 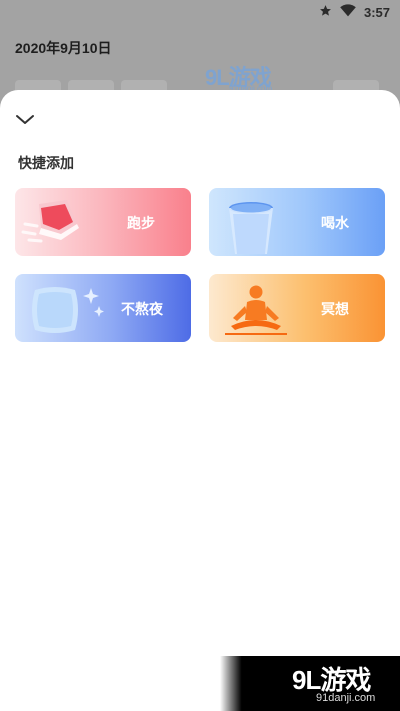 What do you see at coordinates (103, 222) in the screenshot?
I see `quick-add-card-running: 跑步` at bounding box center [103, 222].